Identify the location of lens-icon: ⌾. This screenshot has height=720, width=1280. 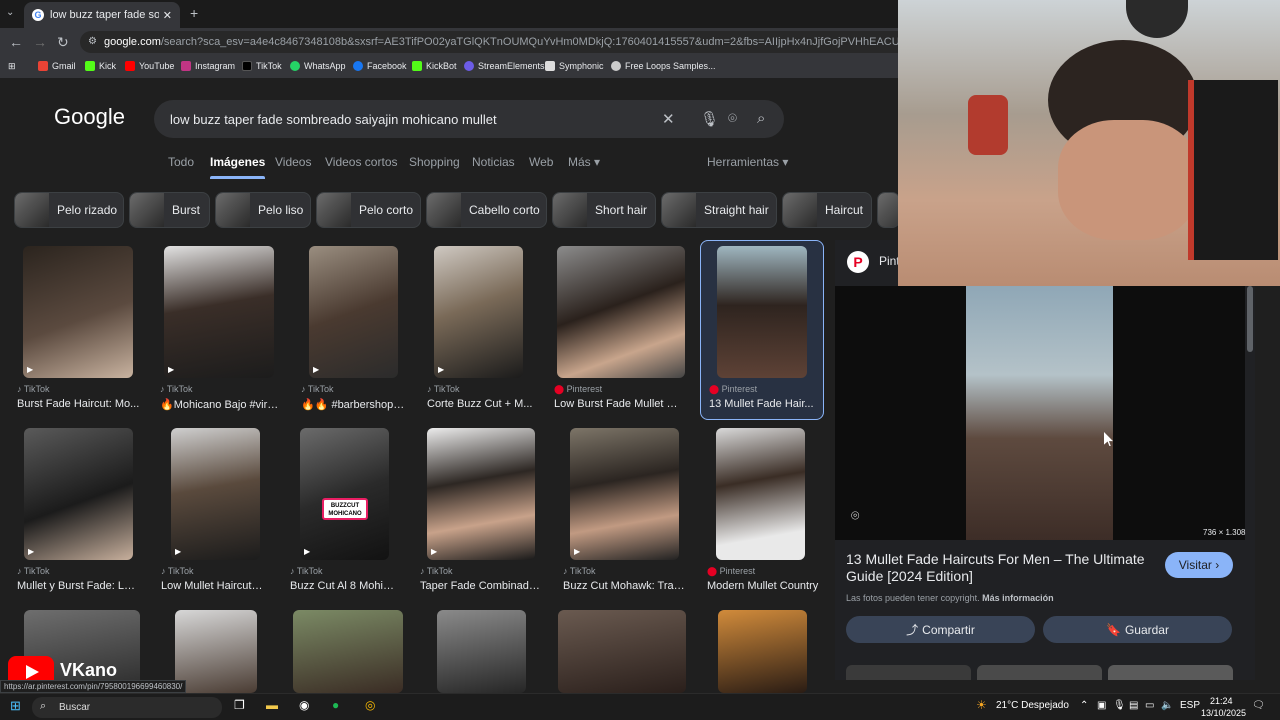
(732, 118).